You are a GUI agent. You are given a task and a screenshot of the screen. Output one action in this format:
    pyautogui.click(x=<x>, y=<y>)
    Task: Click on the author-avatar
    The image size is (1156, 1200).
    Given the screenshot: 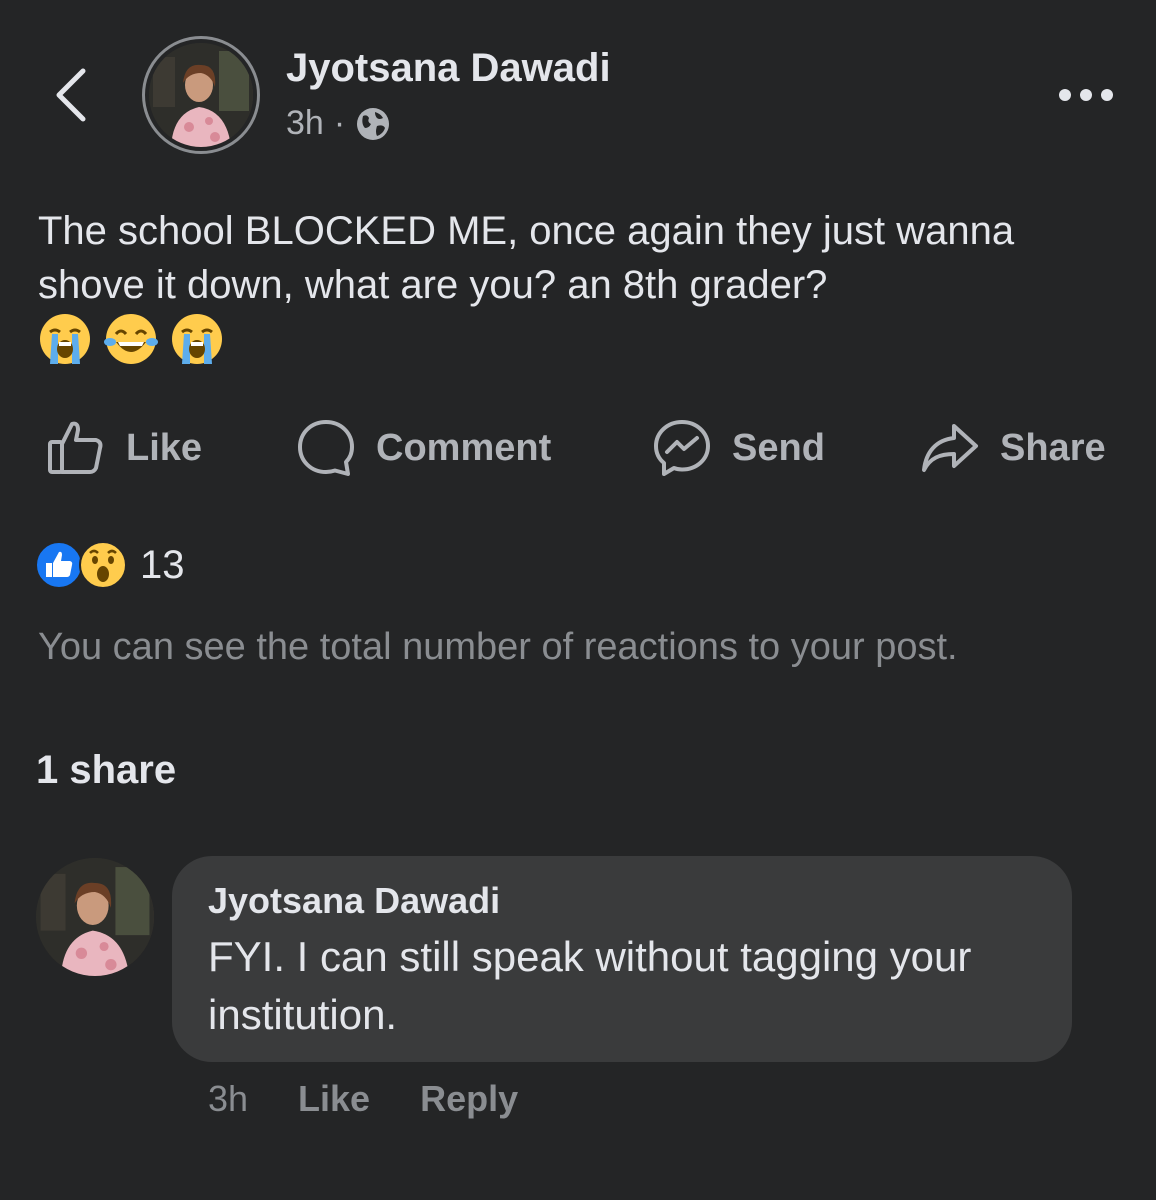 What is the action you would take?
    pyautogui.click(x=201, y=95)
    